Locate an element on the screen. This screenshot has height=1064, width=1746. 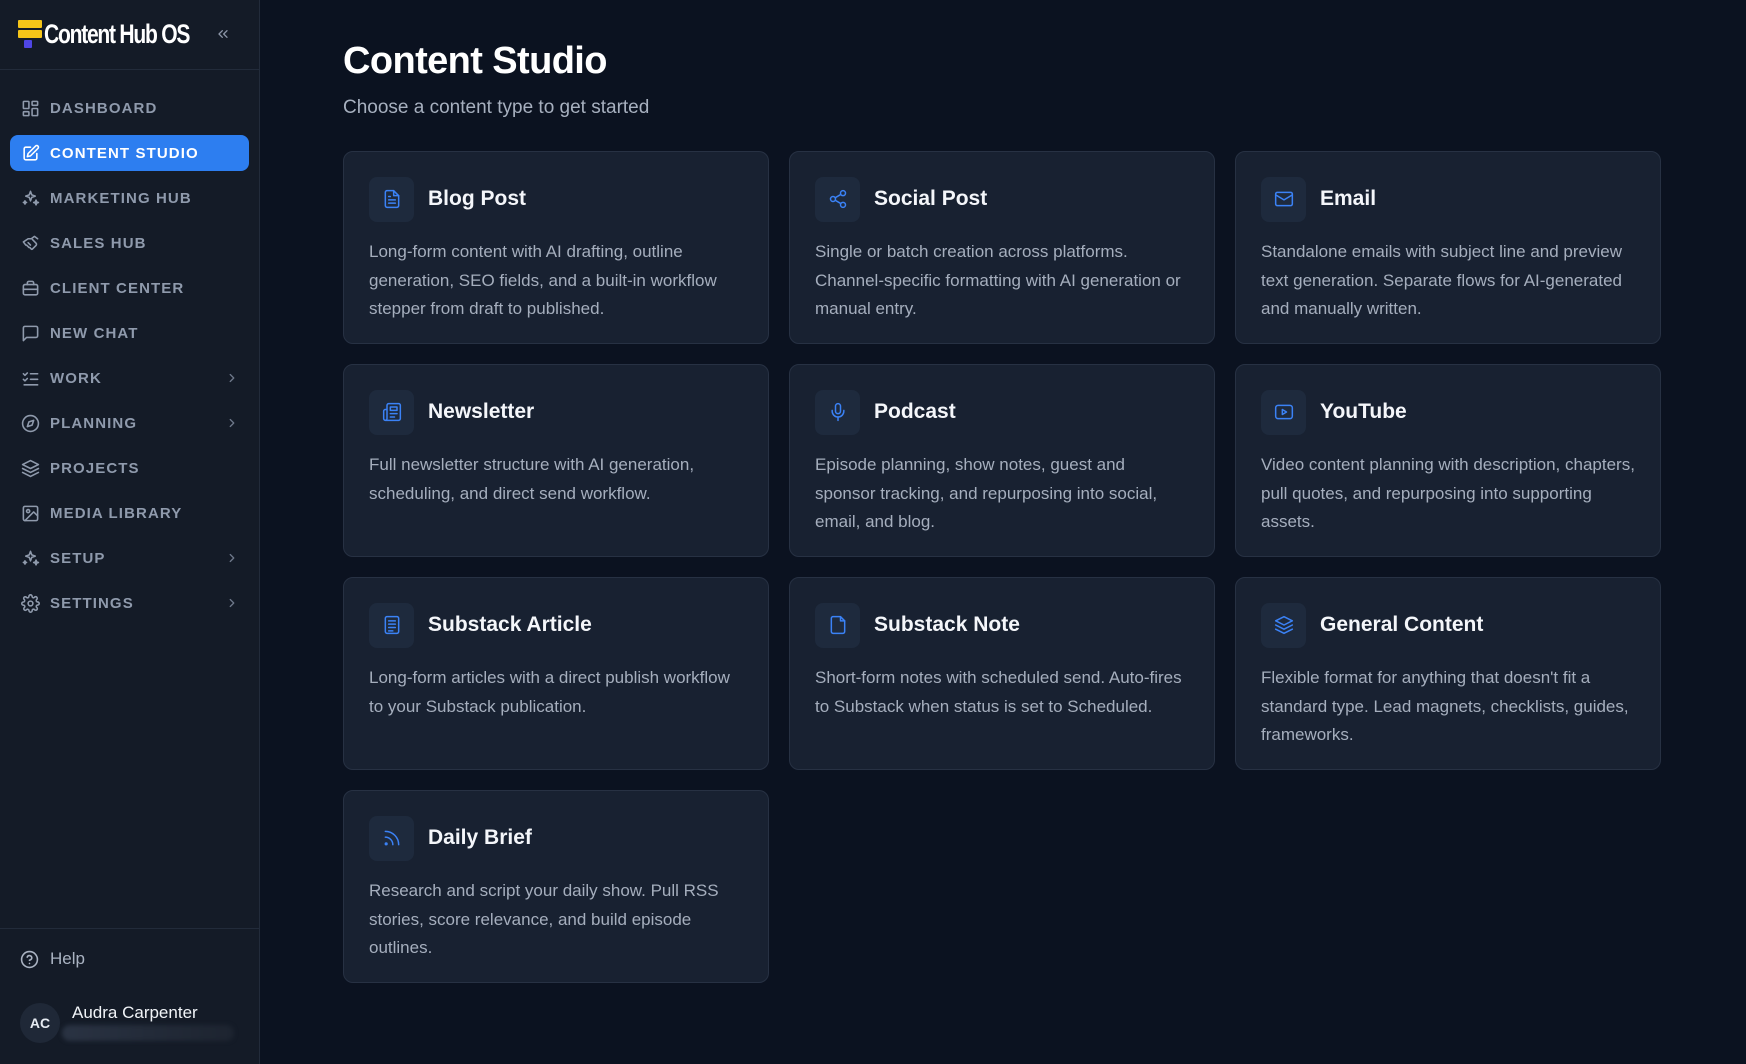
sidebar-item-label: MARKETING HUB is located at coordinates (121, 198).